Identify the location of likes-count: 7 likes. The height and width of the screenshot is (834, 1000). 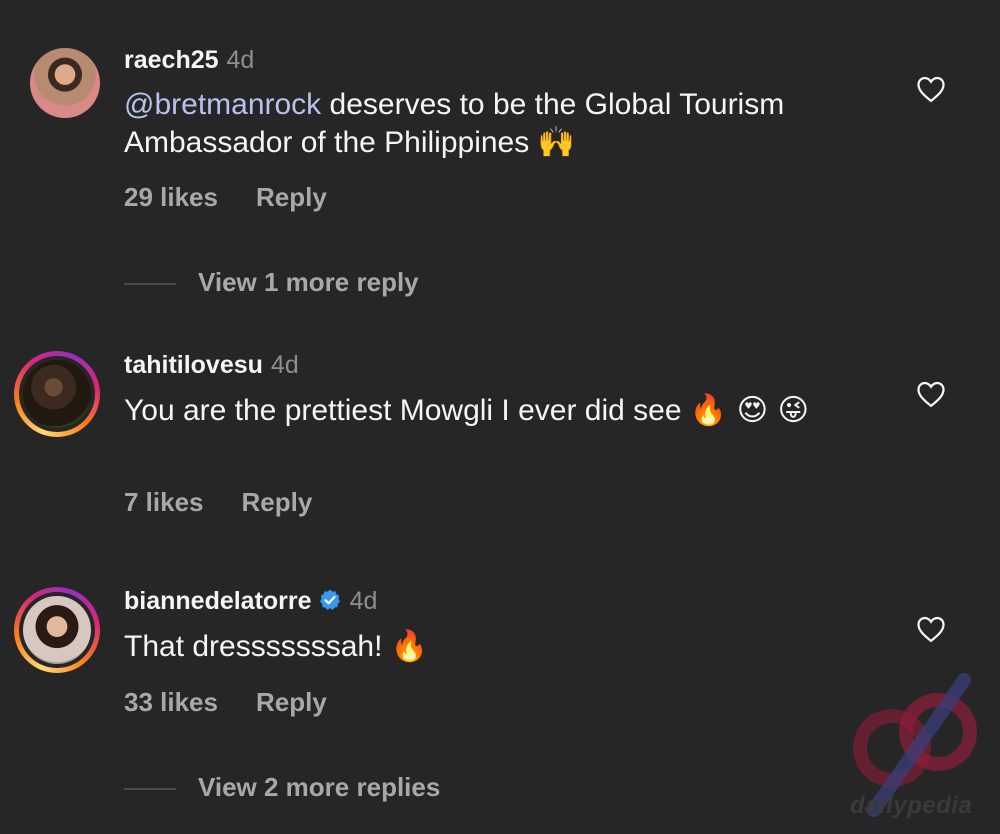
(164, 502).